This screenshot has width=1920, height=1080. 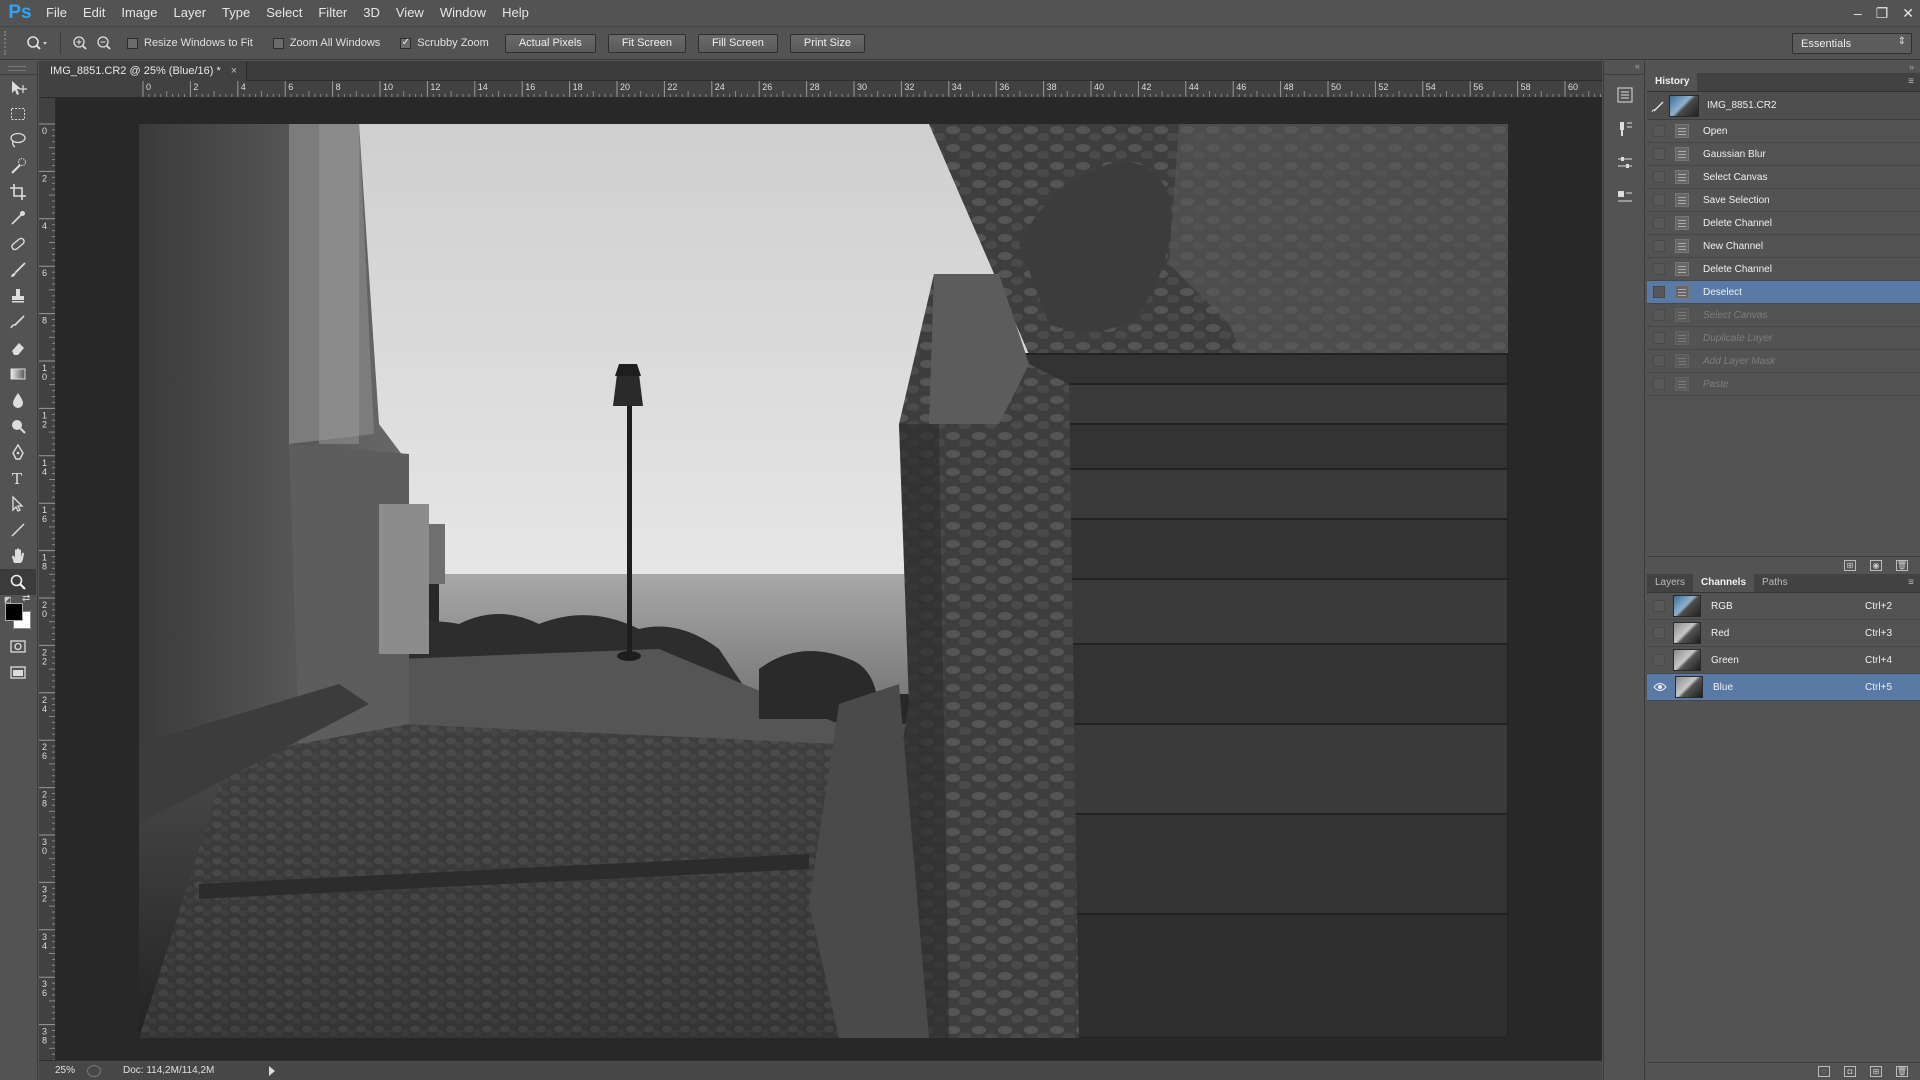 What do you see at coordinates (737, 43) in the screenshot?
I see `fill-screen-button: Fill Screen` at bounding box center [737, 43].